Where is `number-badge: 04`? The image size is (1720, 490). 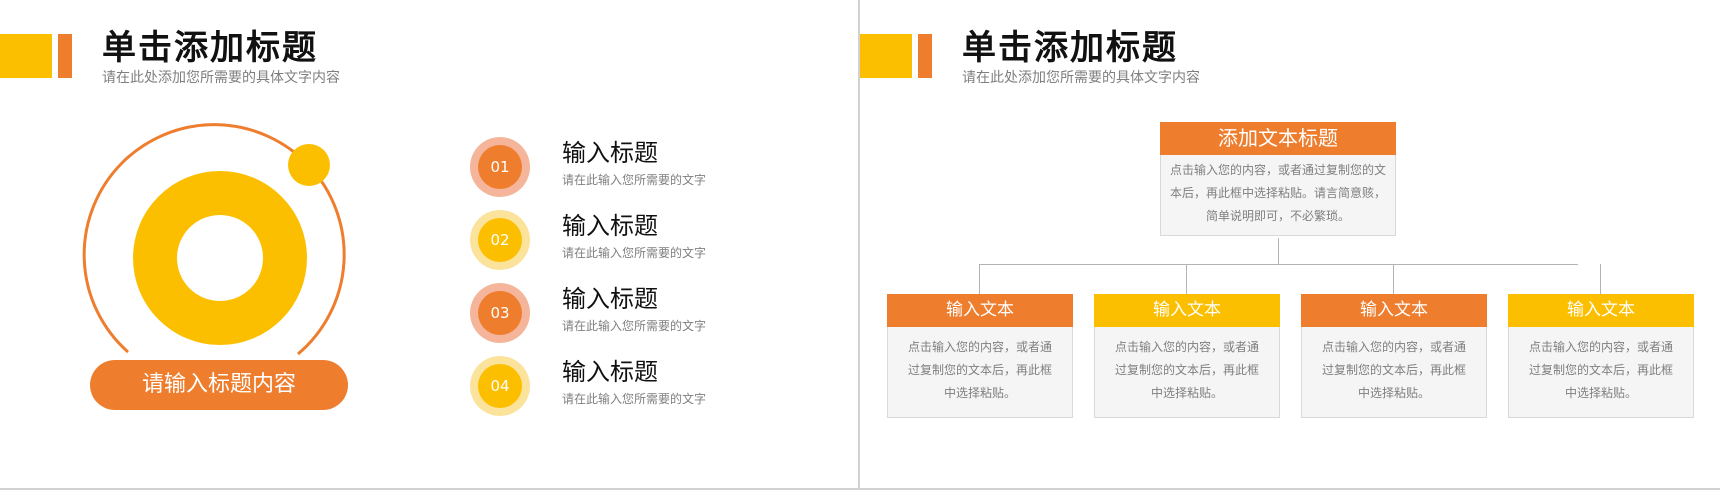 number-badge: 04 is located at coordinates (500, 386).